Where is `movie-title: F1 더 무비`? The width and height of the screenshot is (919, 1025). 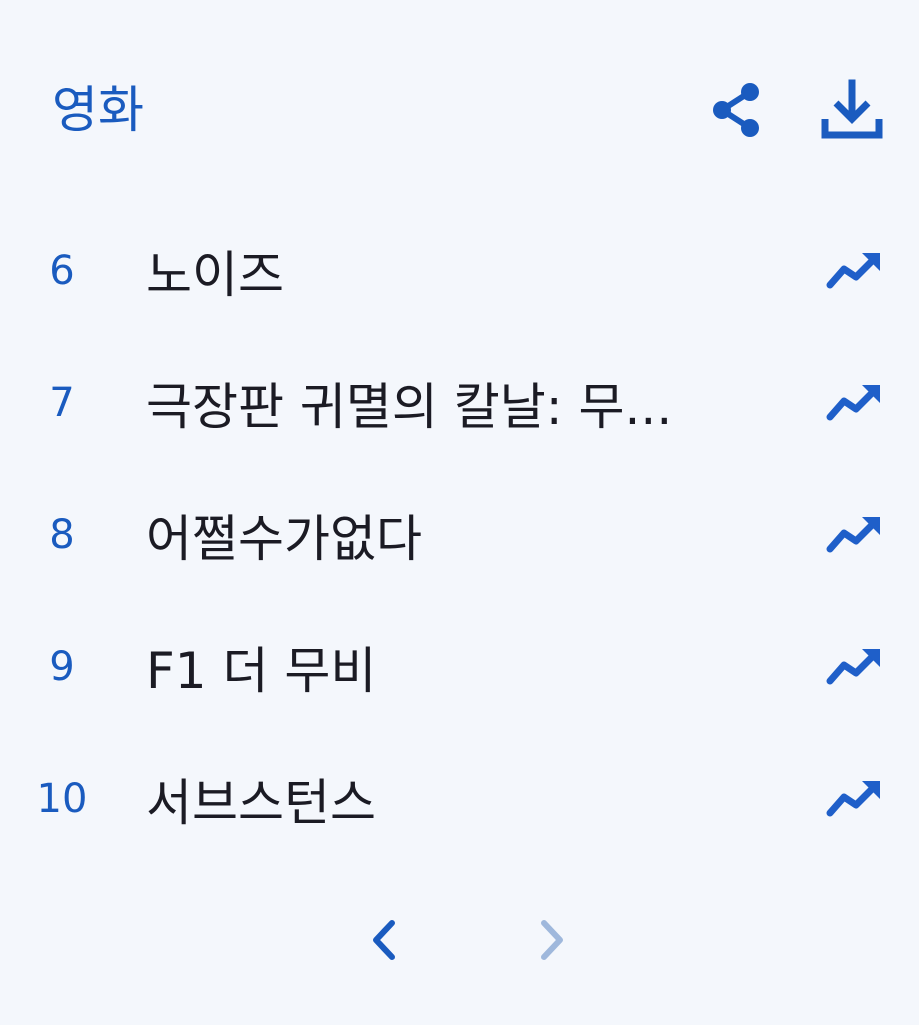
movie-title: F1 더 무비 is located at coordinates (261, 671).